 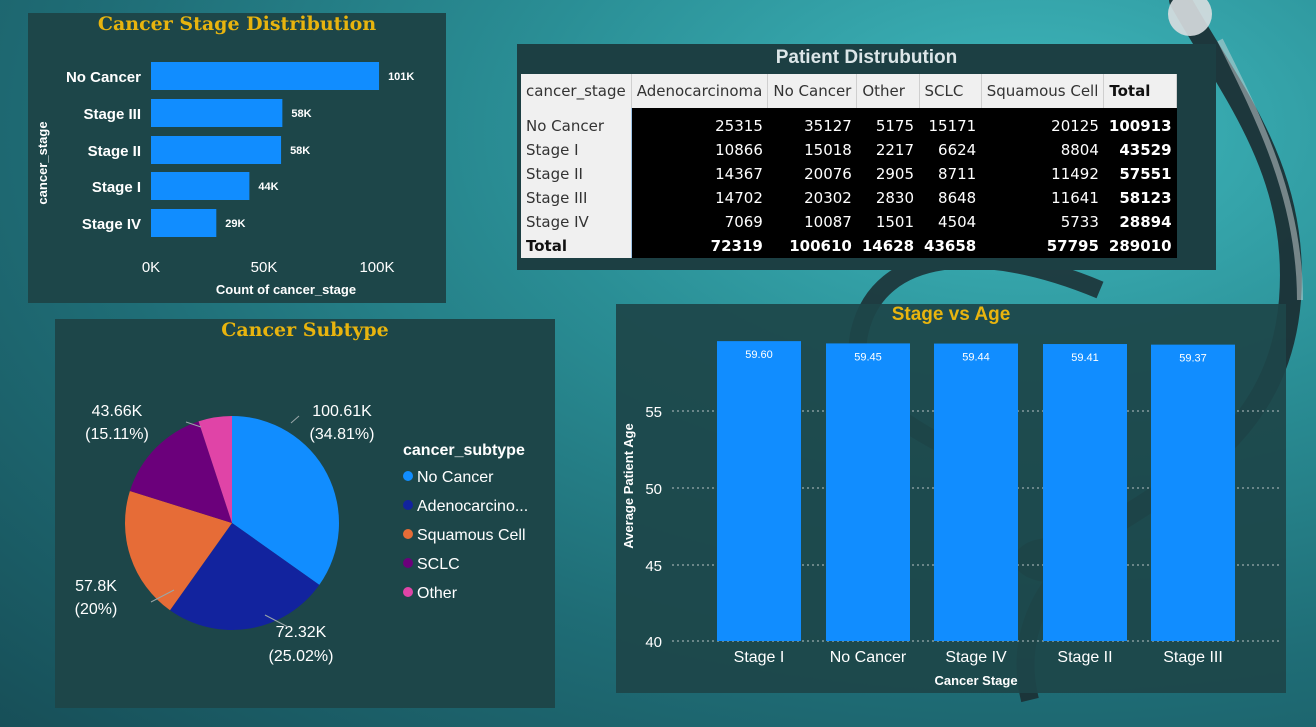 I want to click on legend-item: Squamous Cell, so click(x=464, y=536).